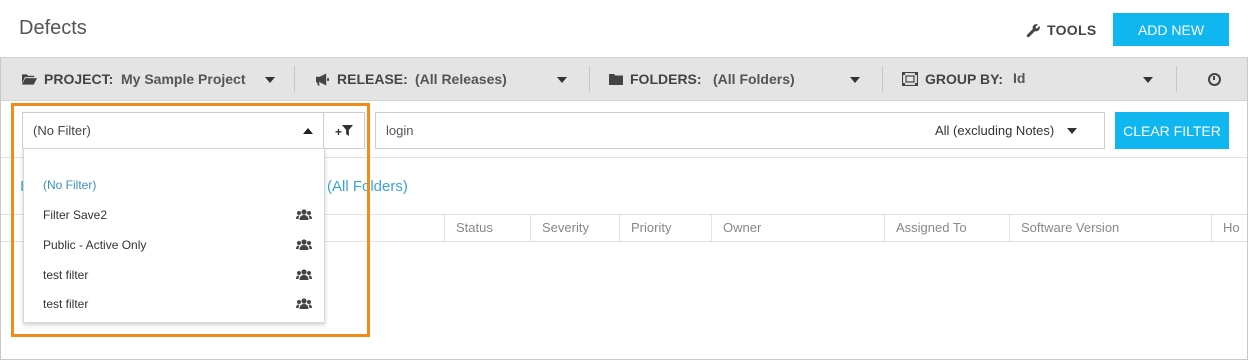 This screenshot has width=1248, height=360. What do you see at coordinates (461, 79) in the screenshot?
I see `release-value: (All Releases)` at bounding box center [461, 79].